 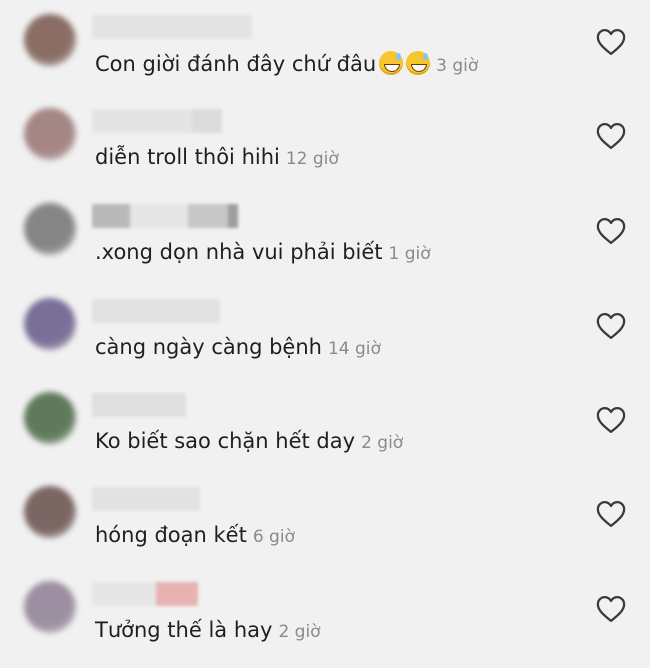 I want to click on comment-text: Ko biết sao chặn hết day, so click(x=225, y=441).